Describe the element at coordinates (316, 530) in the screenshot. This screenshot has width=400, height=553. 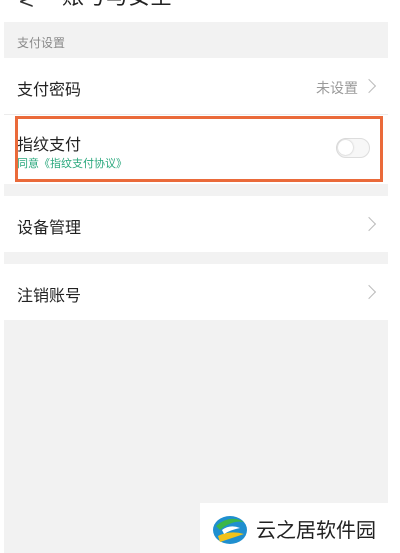
I see `watermark-text: 云之居软件园` at that location.